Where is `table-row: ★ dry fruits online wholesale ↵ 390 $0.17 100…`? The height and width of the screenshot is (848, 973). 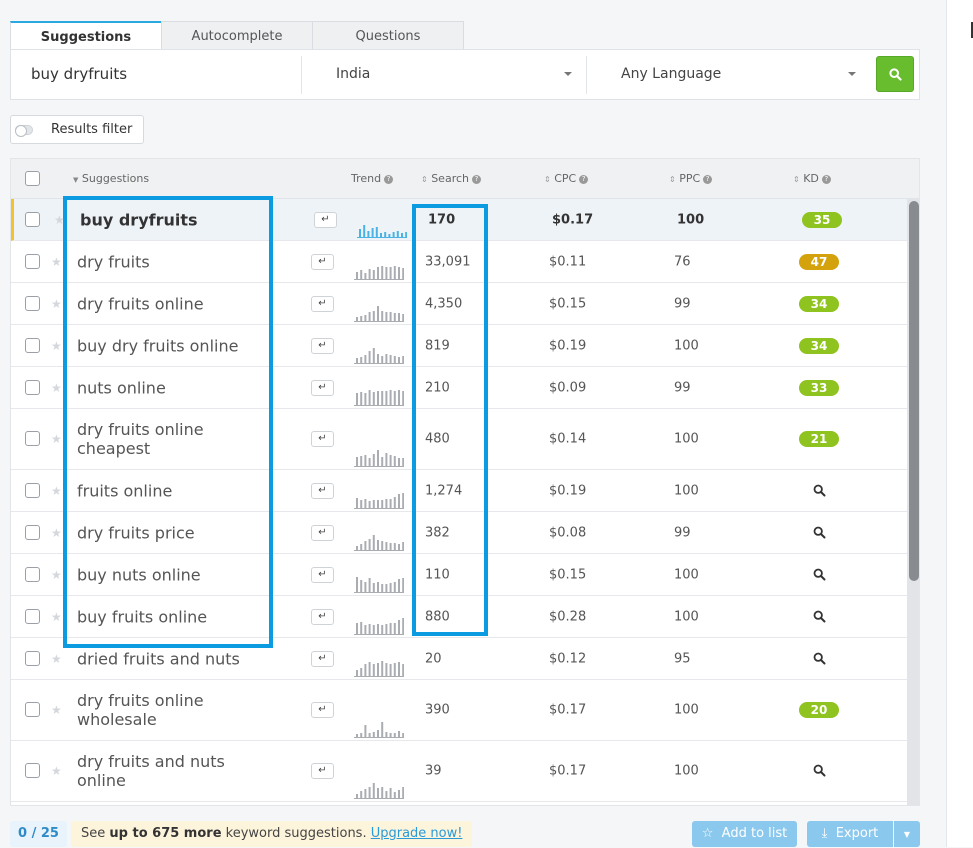
table-row: ★ dry fruits online wholesale ↵ 390 $0.17 100… is located at coordinates (459, 710).